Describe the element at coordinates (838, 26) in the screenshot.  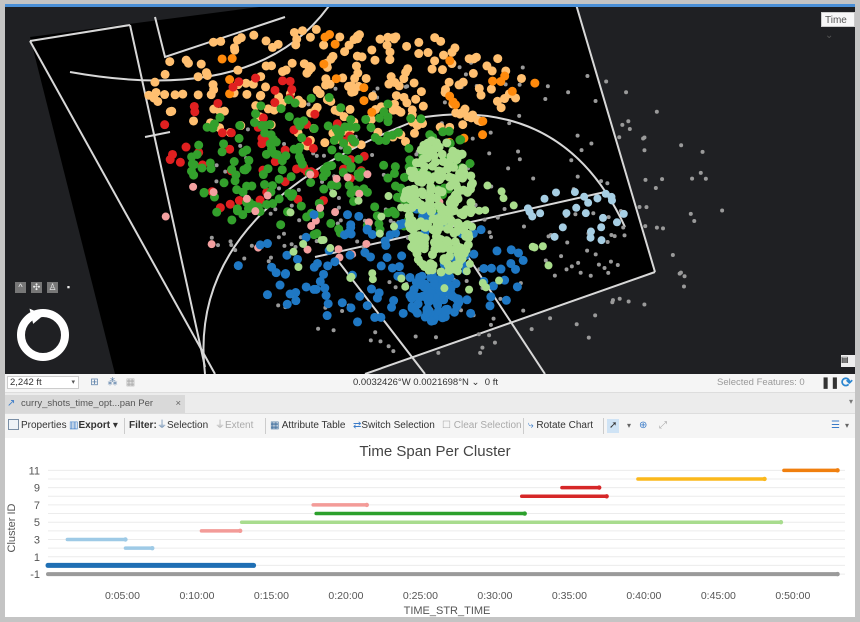
I see `time-dropdown: Time ⌄` at that location.